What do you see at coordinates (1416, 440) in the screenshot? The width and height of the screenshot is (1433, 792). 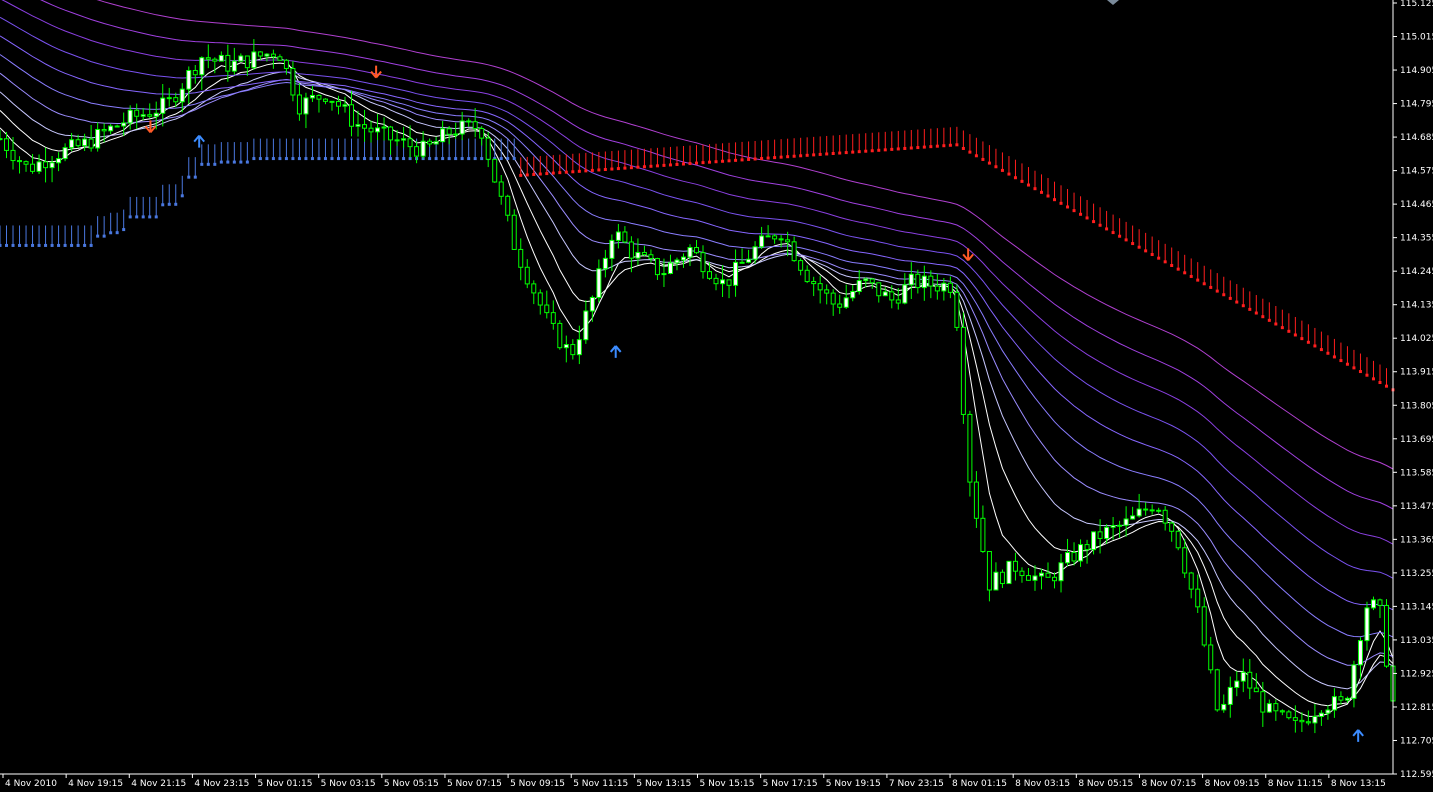 I see `price-tick-label: 113.695` at bounding box center [1416, 440].